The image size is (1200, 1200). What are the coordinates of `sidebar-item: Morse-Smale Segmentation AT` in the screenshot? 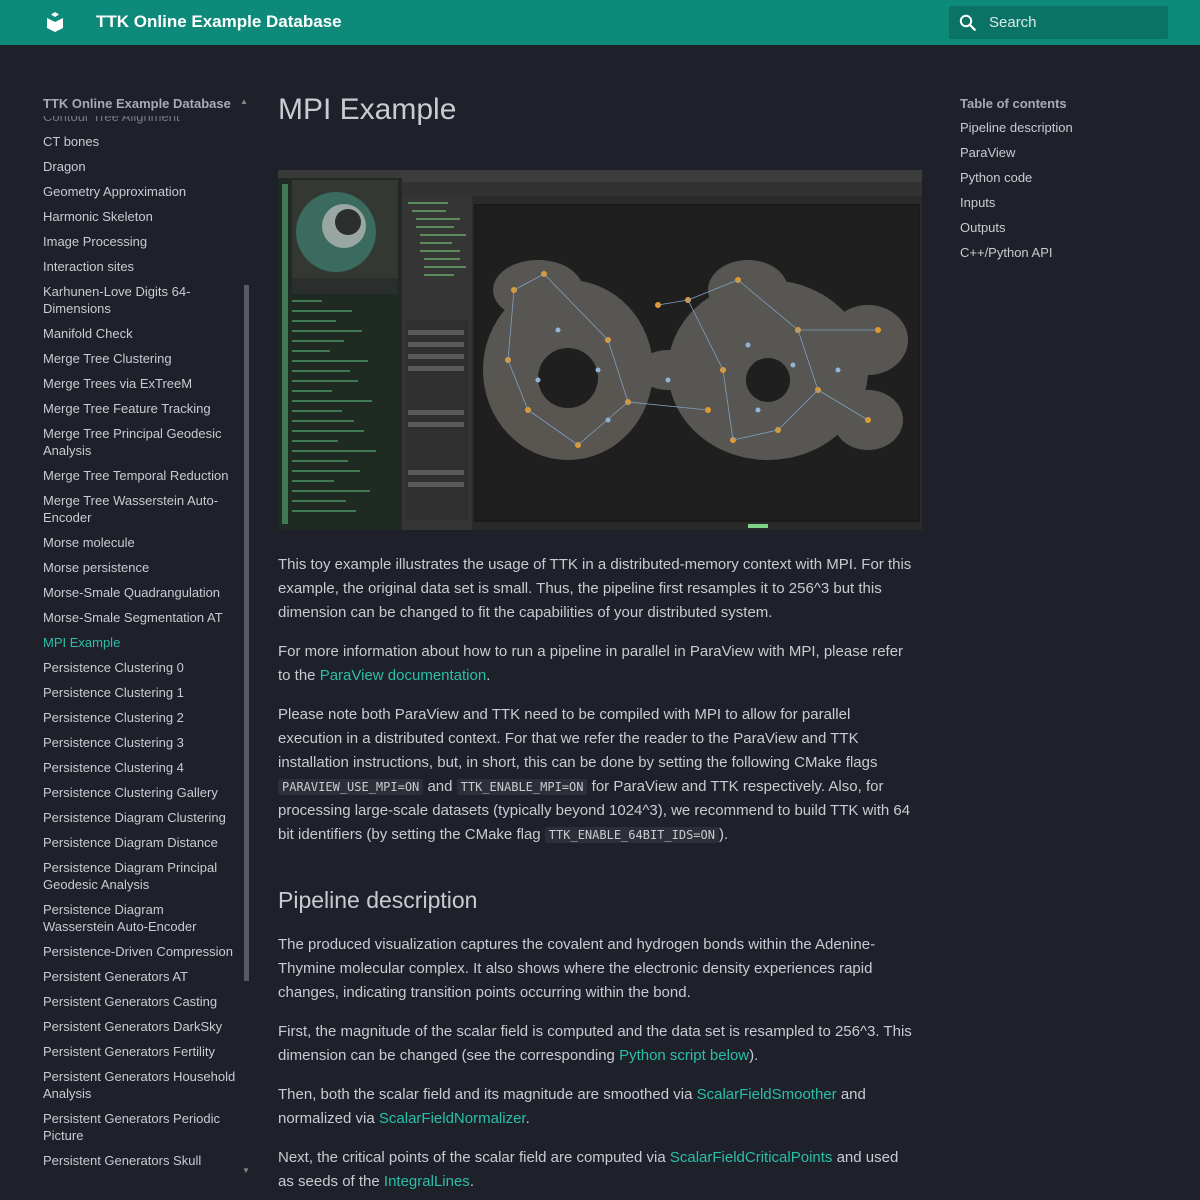 It's located at (140, 617).